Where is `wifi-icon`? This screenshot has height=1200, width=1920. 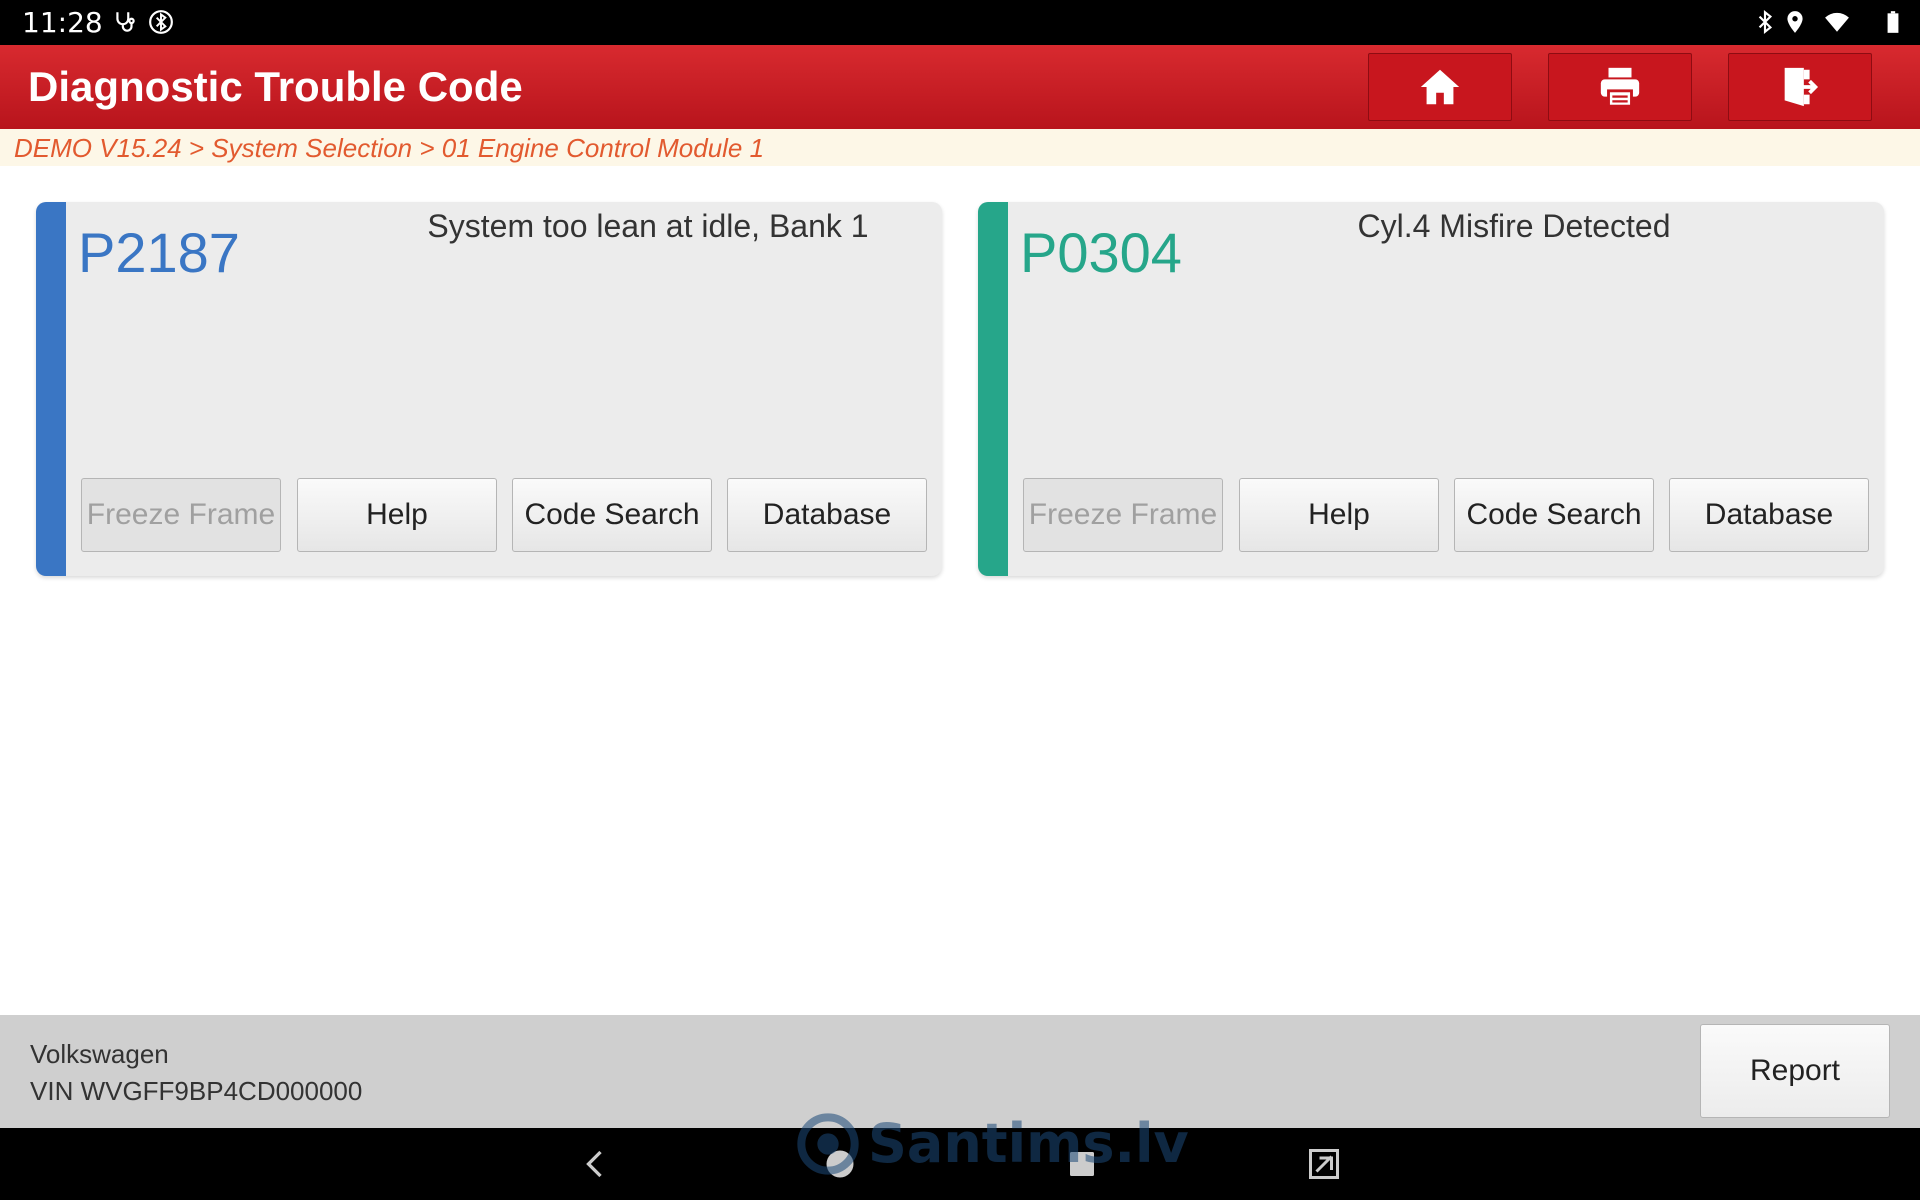
wifi-icon is located at coordinates (1837, 22).